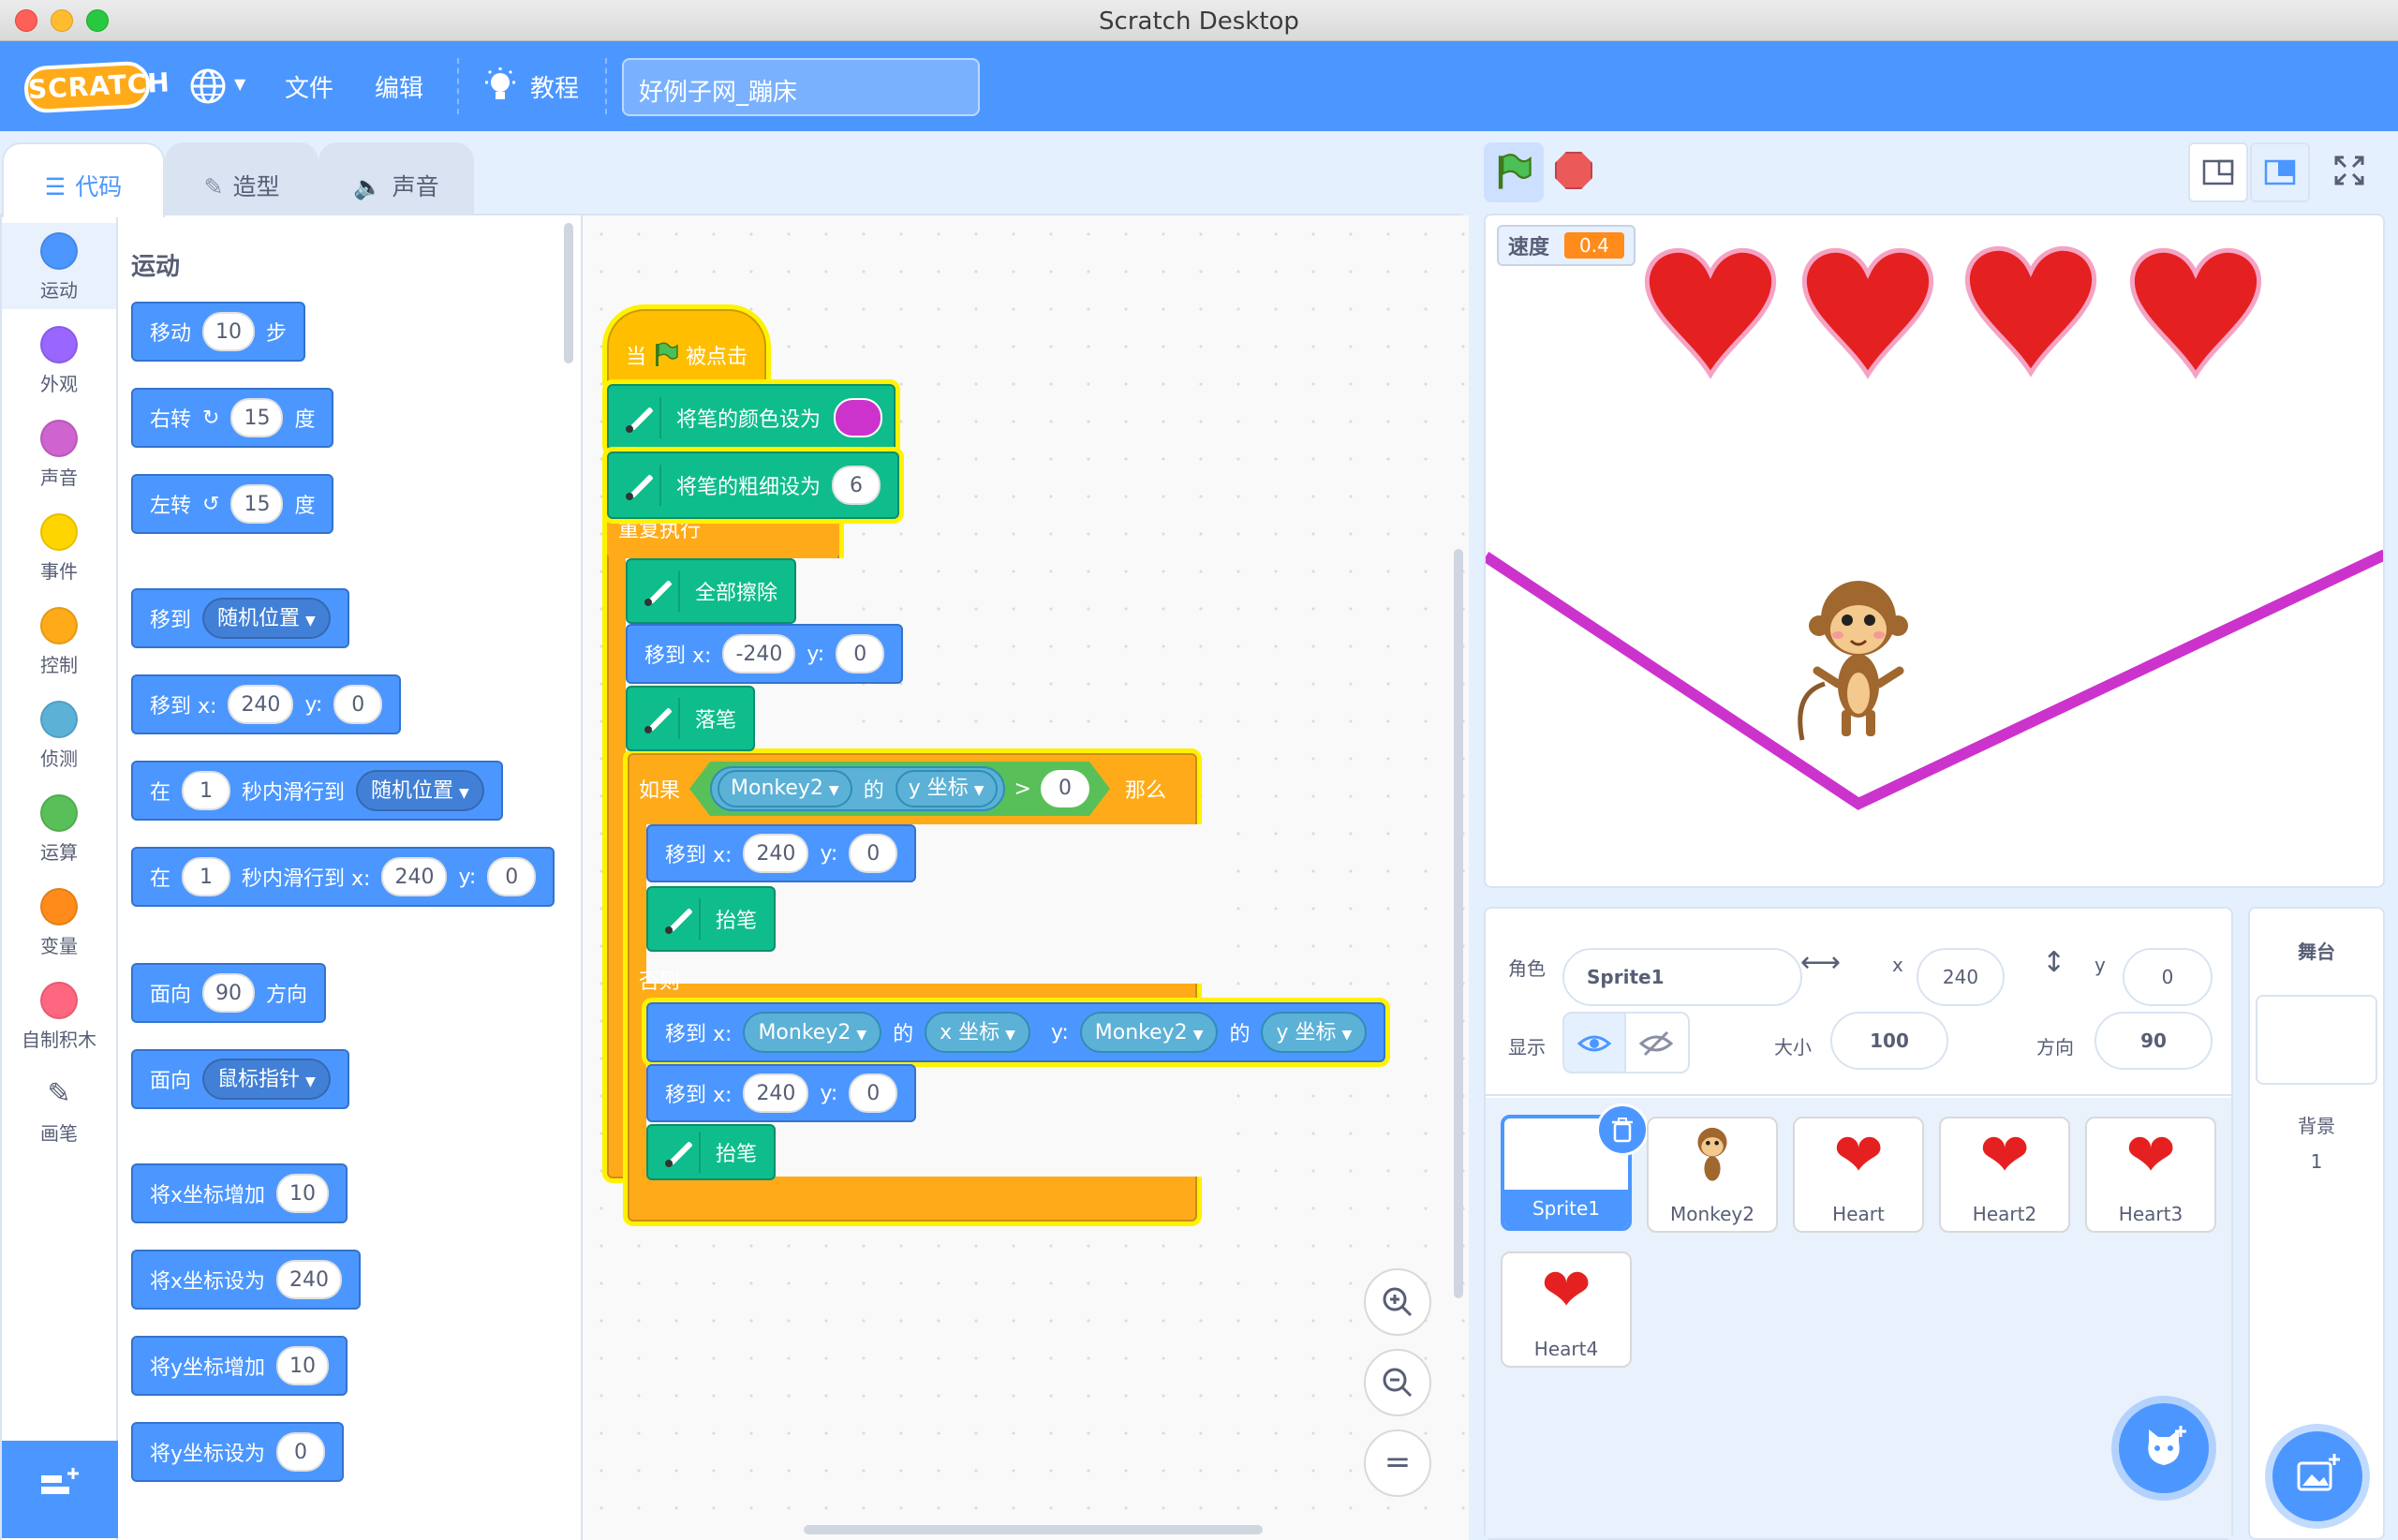 The height and width of the screenshot is (1540, 2398). I want to click on category-item: 运算, so click(59, 828).